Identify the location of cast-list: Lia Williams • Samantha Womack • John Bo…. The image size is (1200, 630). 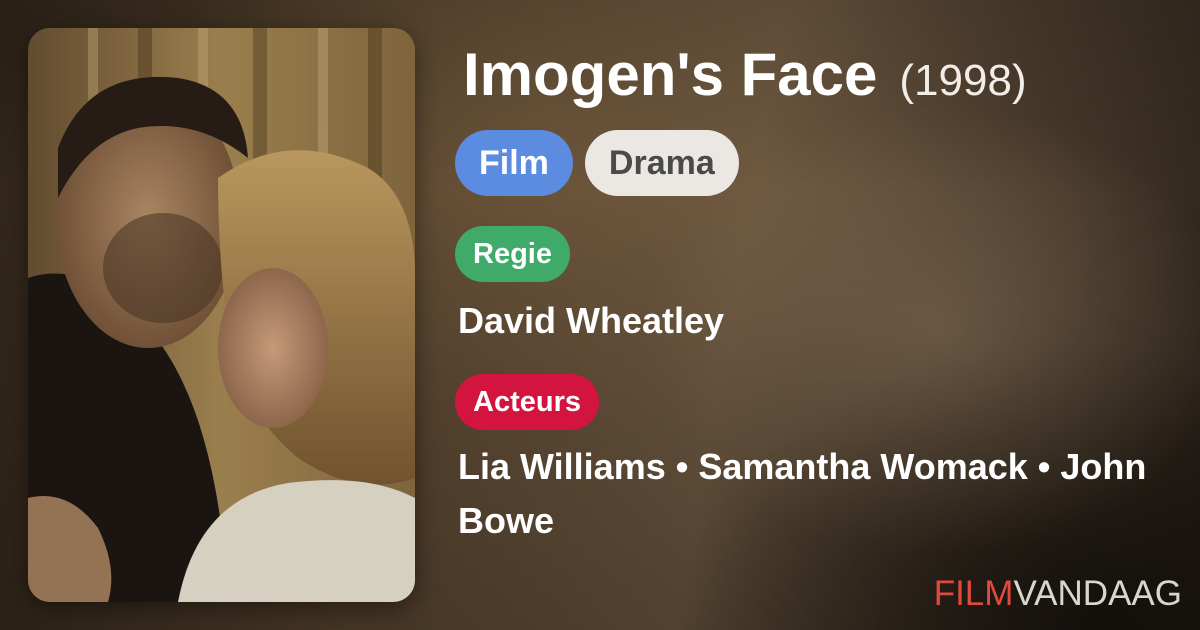
(808, 494).